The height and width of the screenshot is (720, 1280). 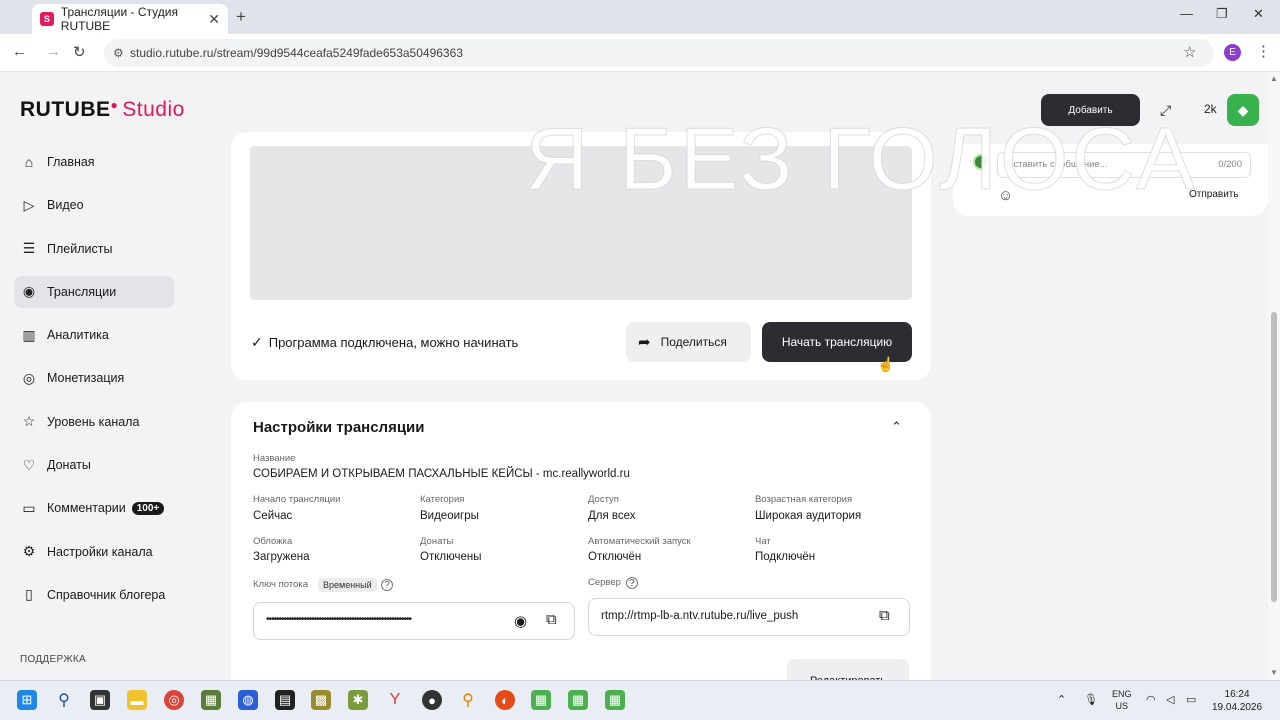 What do you see at coordinates (1191, 699) in the screenshot?
I see `battery-icon: ▭` at bounding box center [1191, 699].